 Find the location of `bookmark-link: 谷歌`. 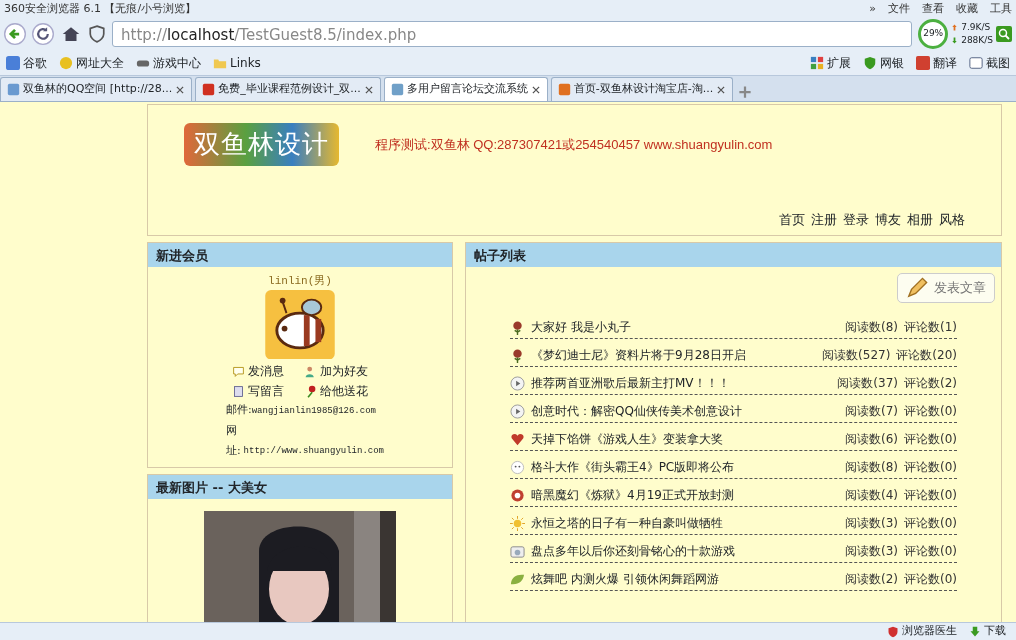

bookmark-link: 谷歌 is located at coordinates (26, 62).